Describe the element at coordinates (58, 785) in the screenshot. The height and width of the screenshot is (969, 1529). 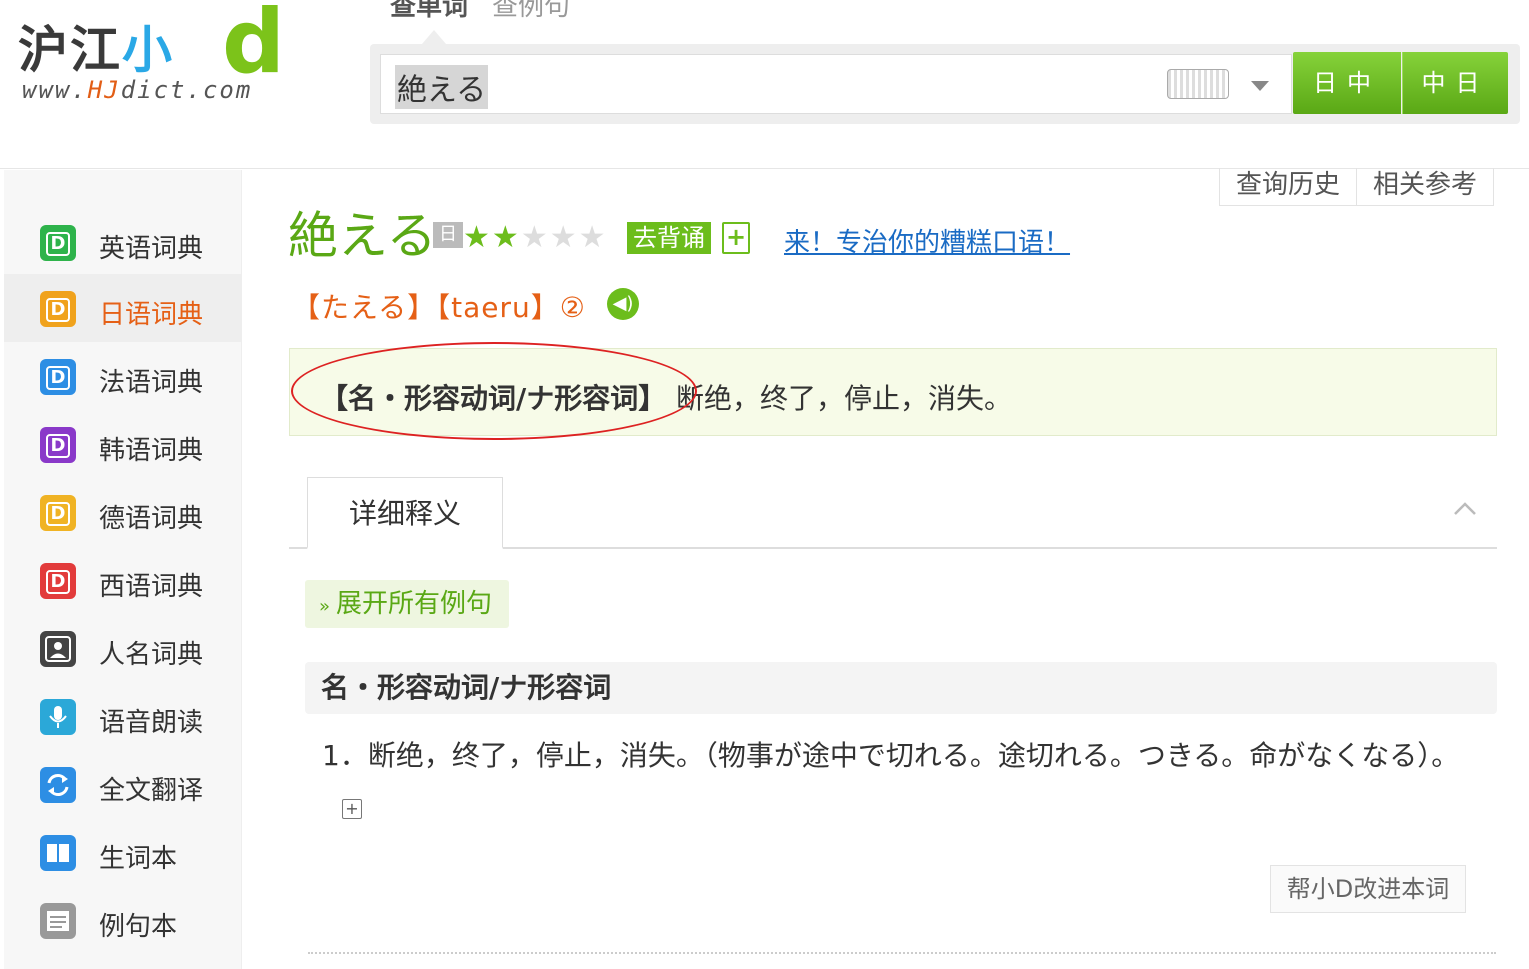
I see `refresh-icon` at that location.